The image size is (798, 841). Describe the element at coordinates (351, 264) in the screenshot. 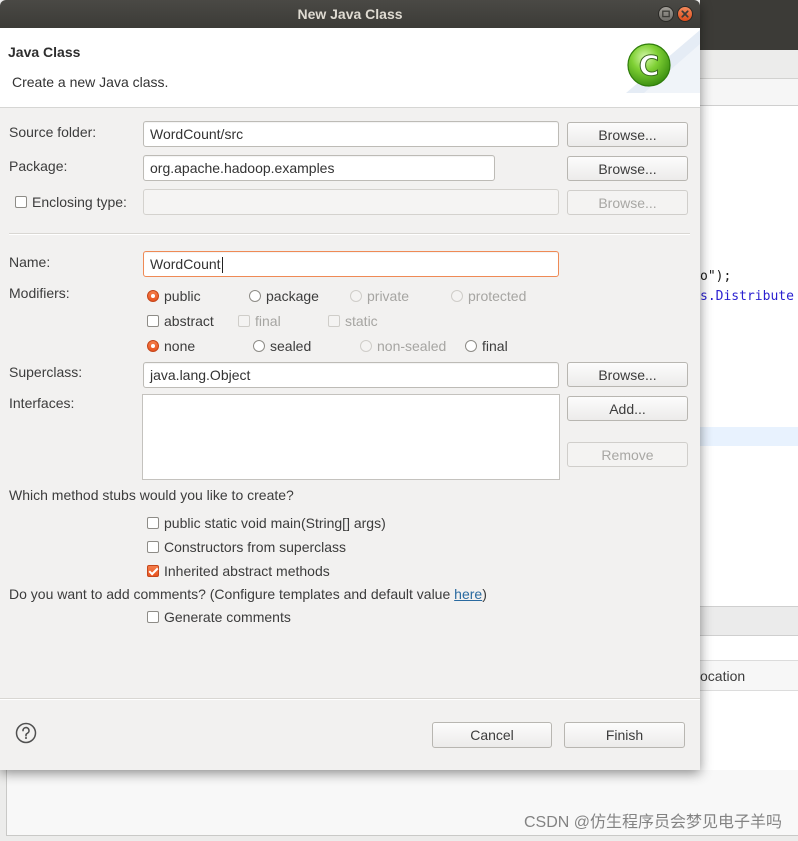

I see `name-field: WordCount` at that location.